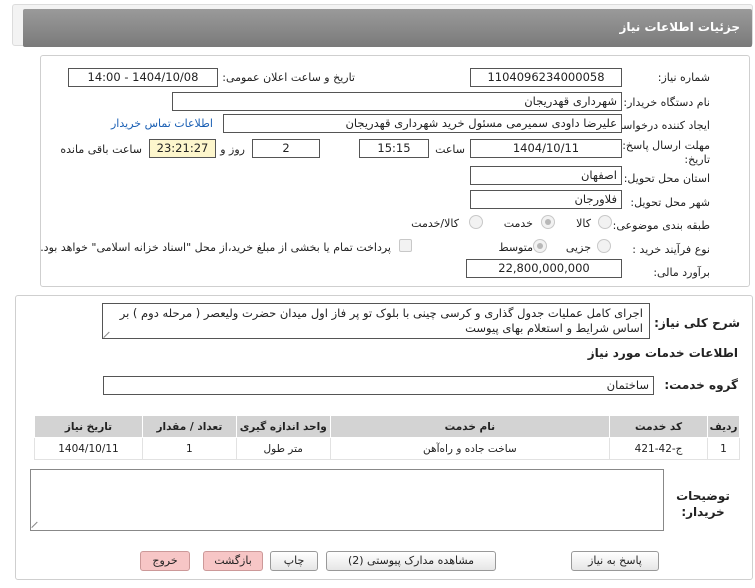 This screenshot has width=755, height=588. Describe the element at coordinates (143, 77) in the screenshot. I see `announce-field: 1404/10/08 - 14:00` at that location.